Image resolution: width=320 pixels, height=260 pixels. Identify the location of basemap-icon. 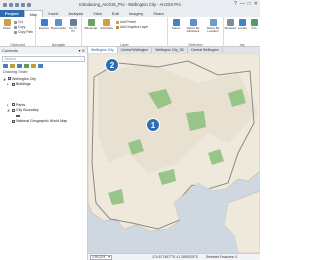
(91, 22).